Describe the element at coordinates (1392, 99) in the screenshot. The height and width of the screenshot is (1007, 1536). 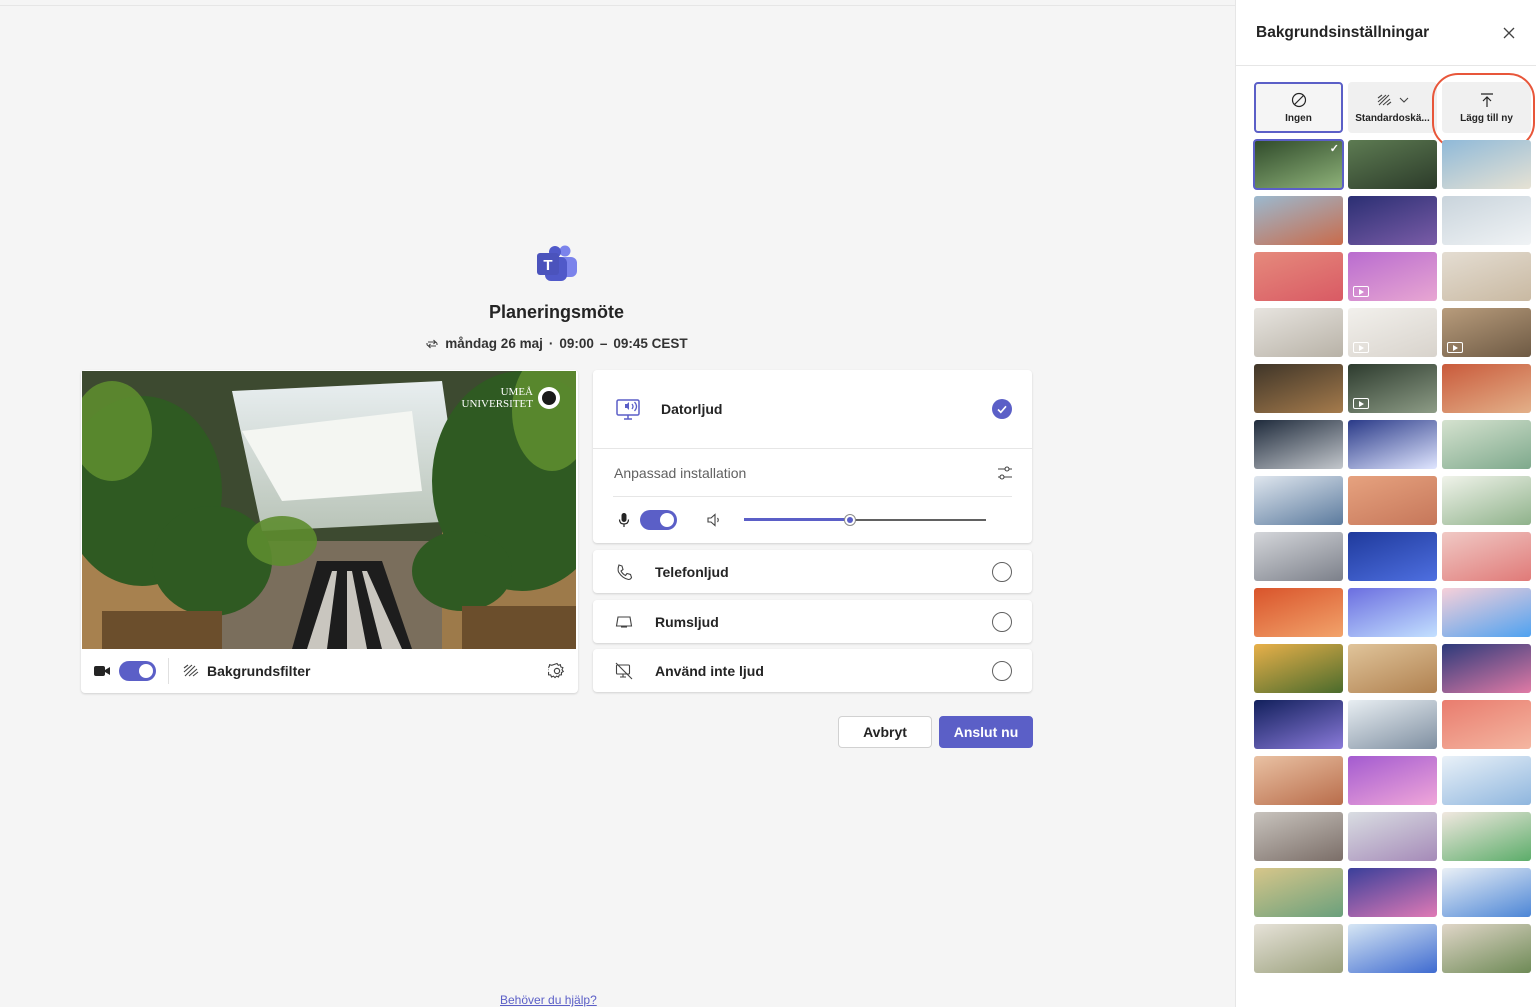
I see `blur-dropdown-icon` at that location.